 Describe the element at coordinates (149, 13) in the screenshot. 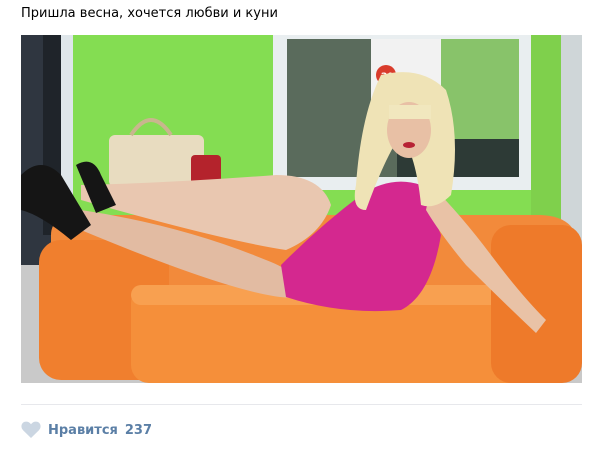

I see `post-text: Пришла весна, хочется любви и куни` at that location.